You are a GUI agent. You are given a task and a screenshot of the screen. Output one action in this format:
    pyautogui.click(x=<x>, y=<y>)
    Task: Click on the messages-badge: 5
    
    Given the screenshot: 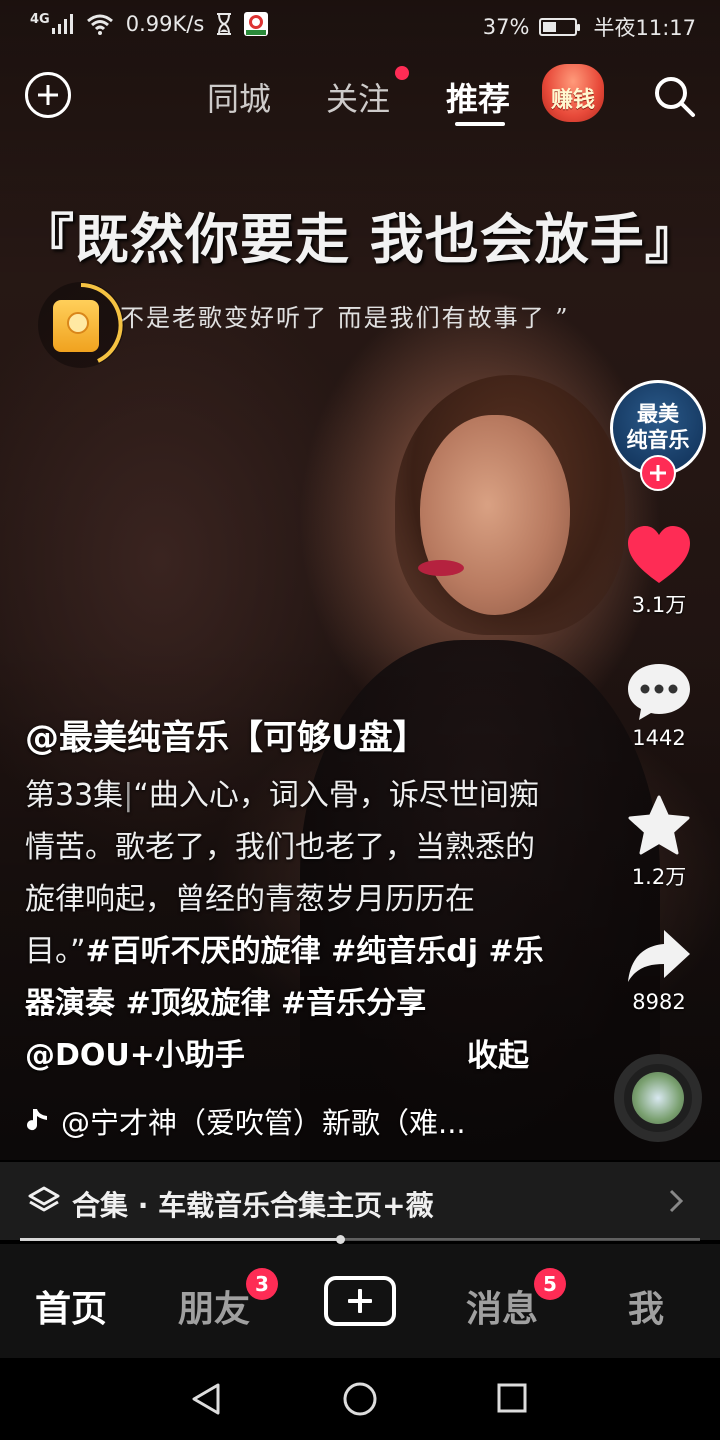 What is the action you would take?
    pyautogui.click(x=550, y=1284)
    